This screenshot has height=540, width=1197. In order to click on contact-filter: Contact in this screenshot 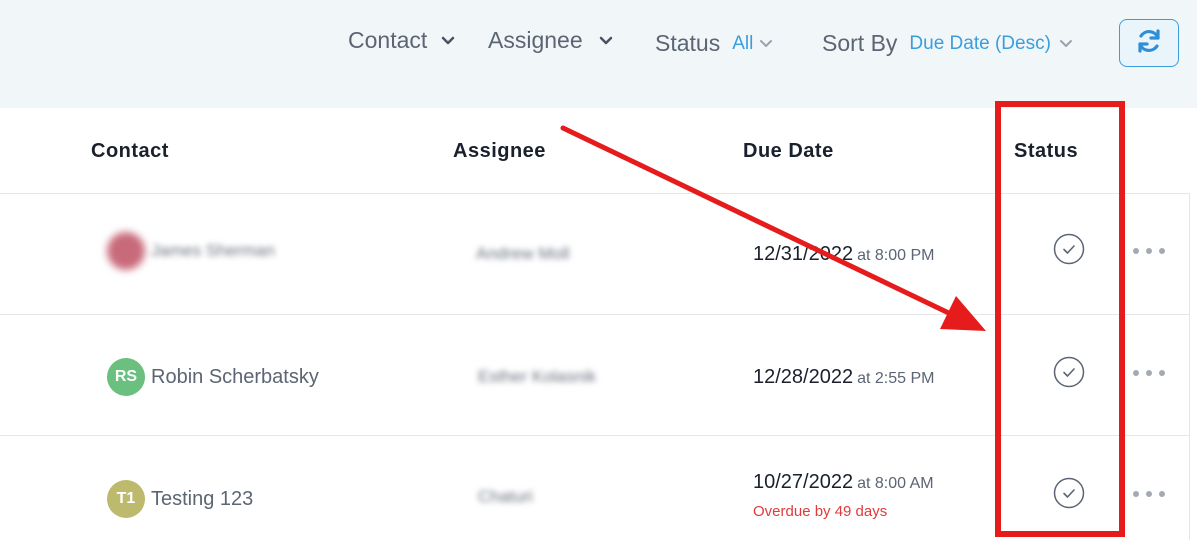, I will do `click(401, 40)`.